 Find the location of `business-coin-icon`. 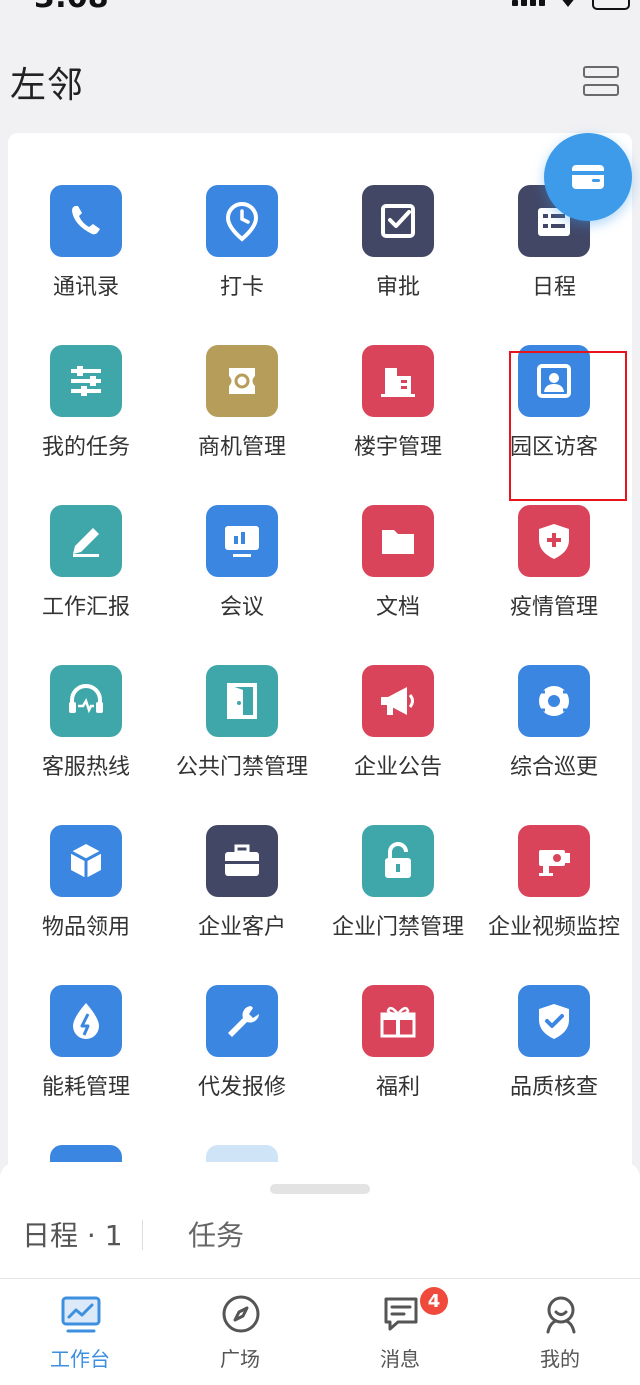

business-coin-icon is located at coordinates (242, 381).